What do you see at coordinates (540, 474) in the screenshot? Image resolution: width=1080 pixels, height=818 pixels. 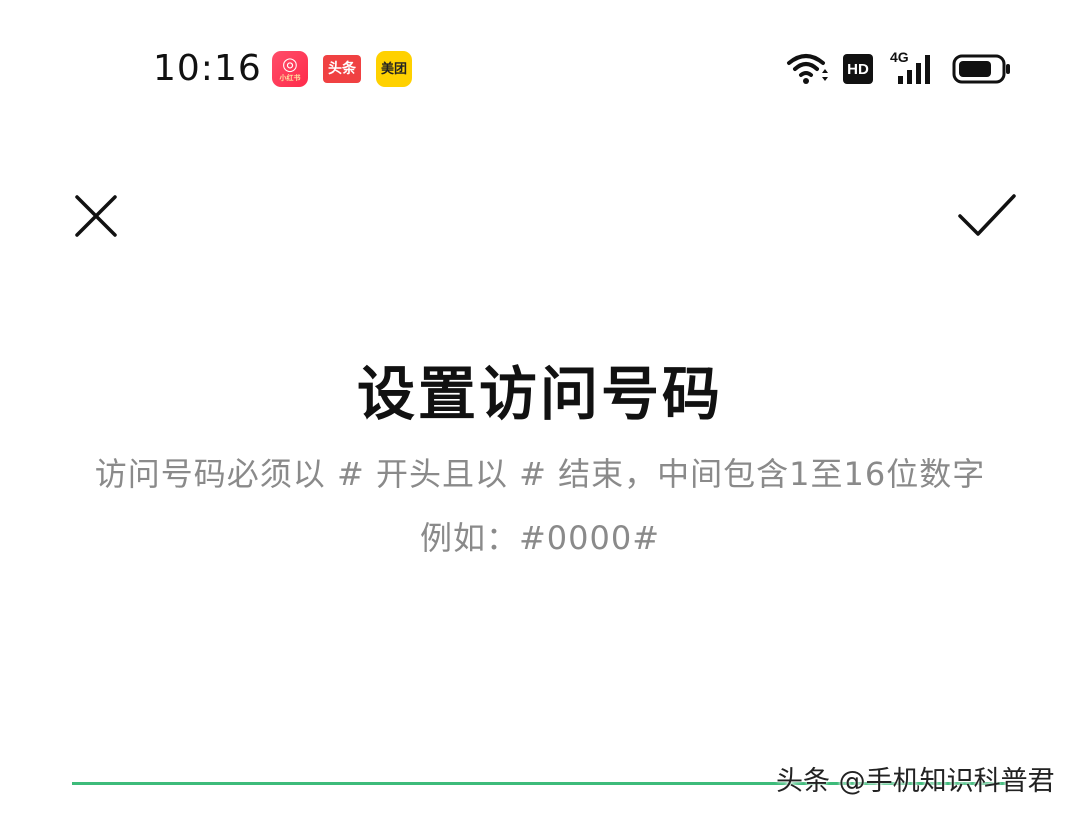 I see `hint-text-rule: 访问号码必须以 # 开头且以 # 结束，中间包含1至16位数字` at bounding box center [540, 474].